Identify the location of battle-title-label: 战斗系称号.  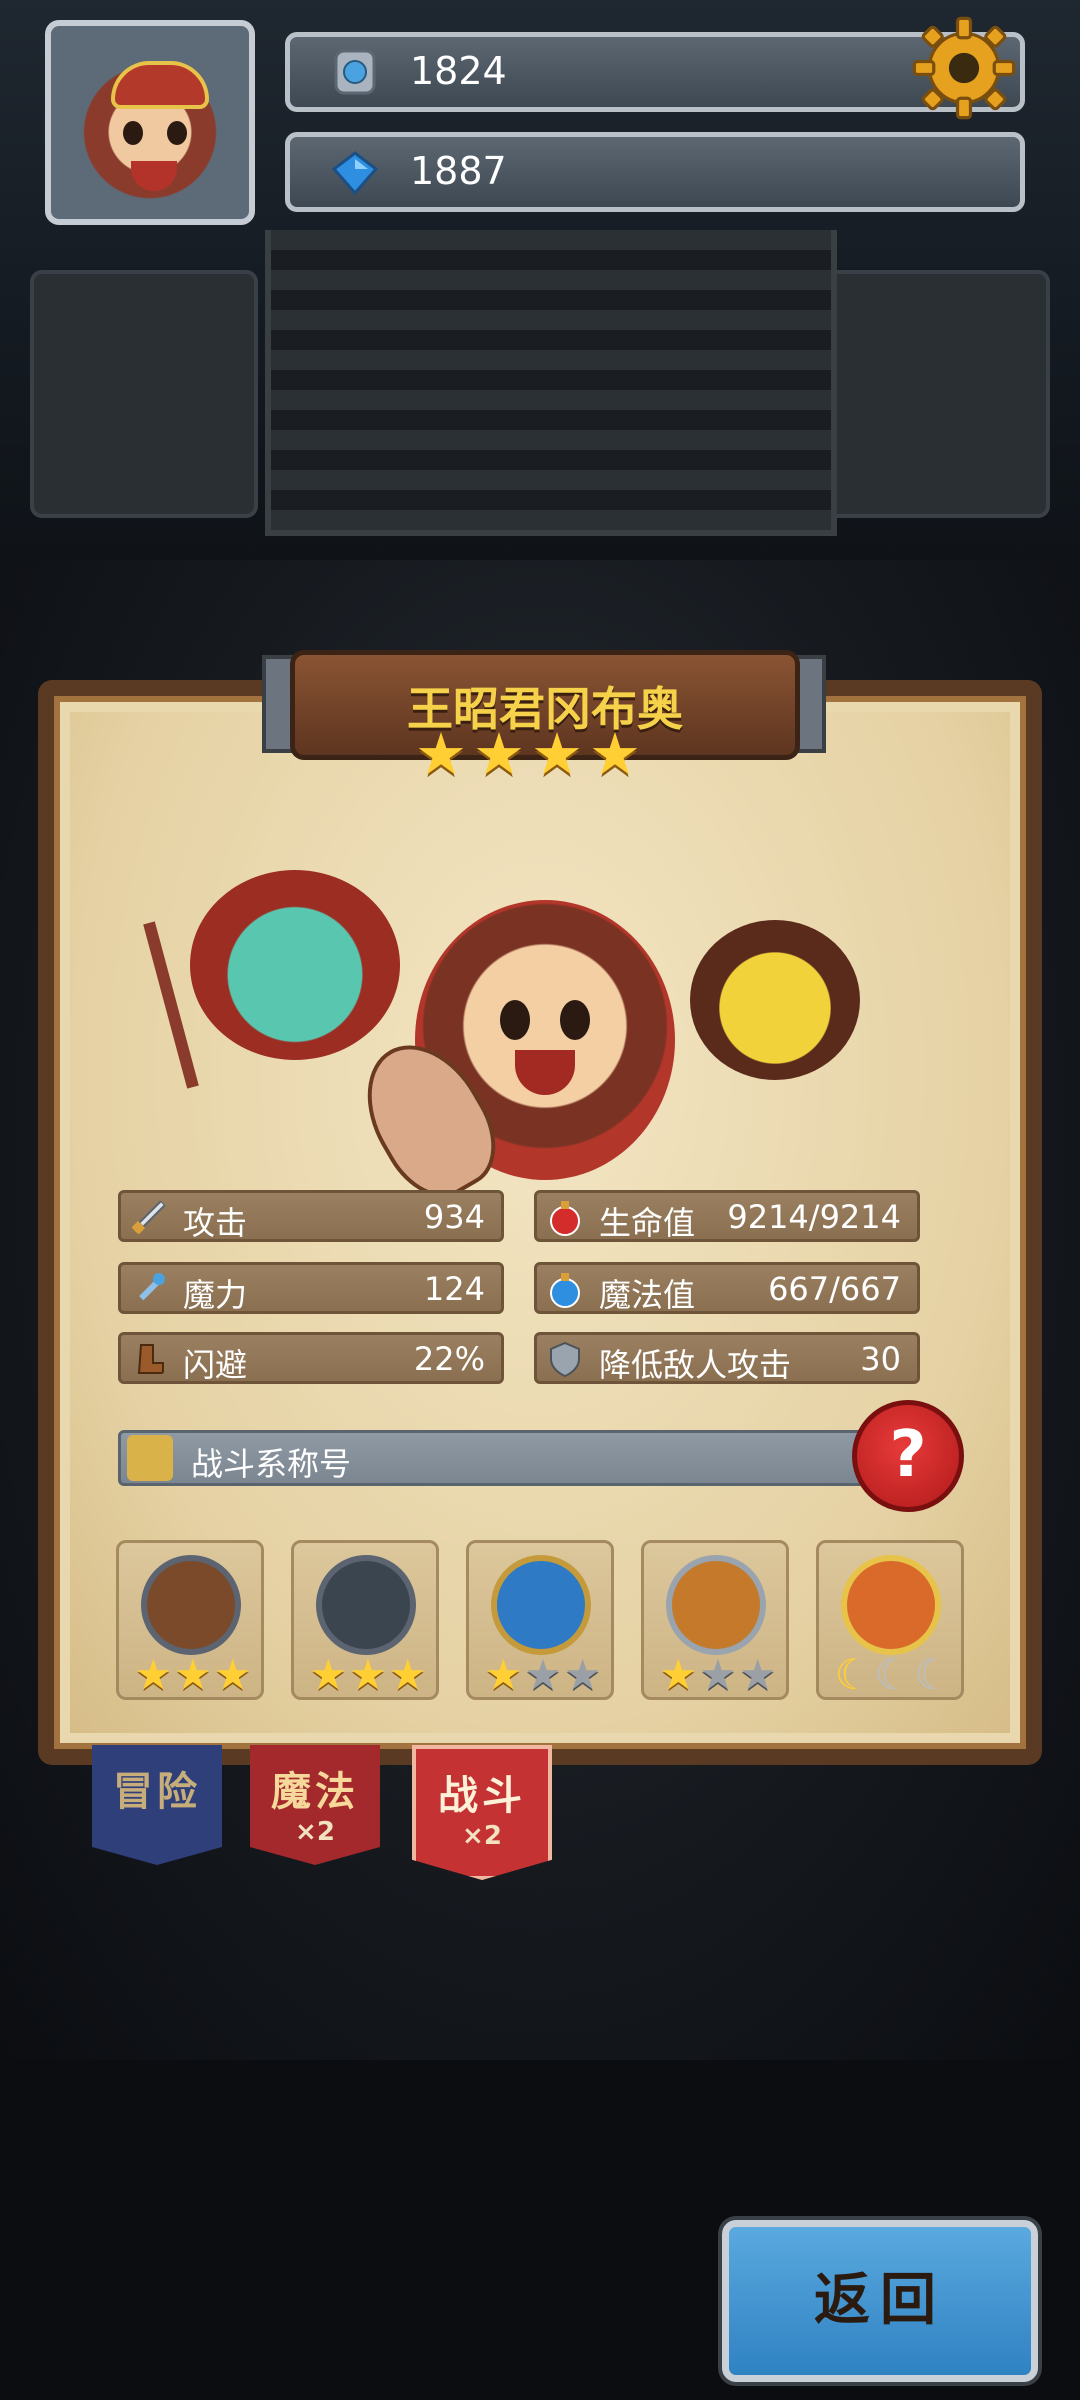
(271, 1464).